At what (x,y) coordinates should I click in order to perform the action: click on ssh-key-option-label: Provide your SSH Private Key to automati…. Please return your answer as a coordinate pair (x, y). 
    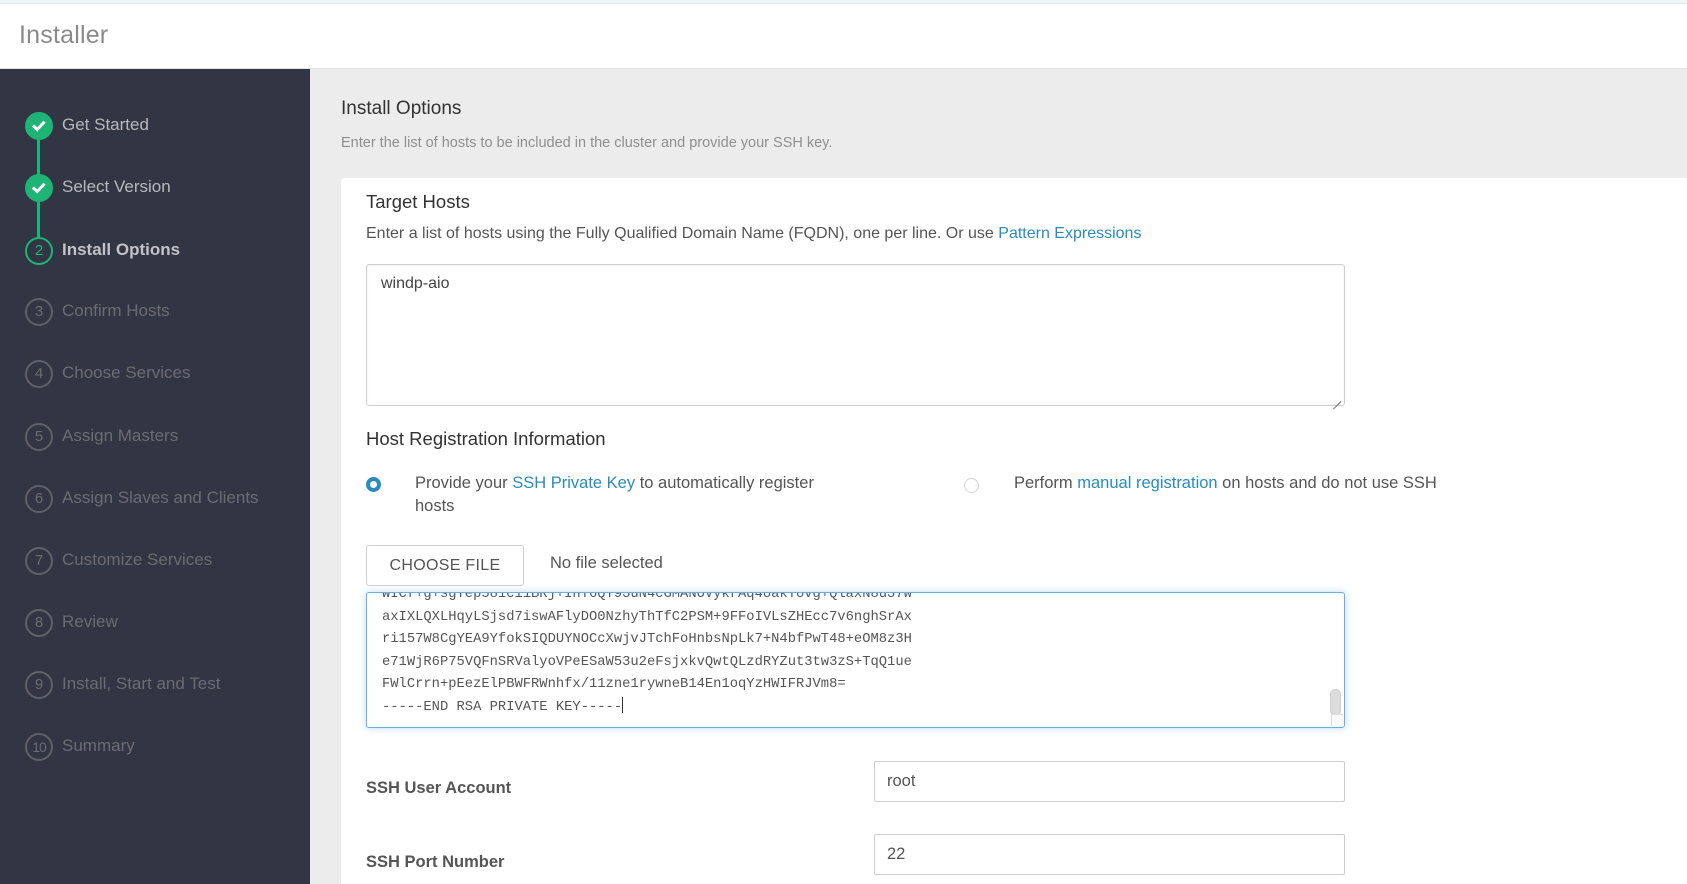
    Looking at the image, I should click on (635, 495).